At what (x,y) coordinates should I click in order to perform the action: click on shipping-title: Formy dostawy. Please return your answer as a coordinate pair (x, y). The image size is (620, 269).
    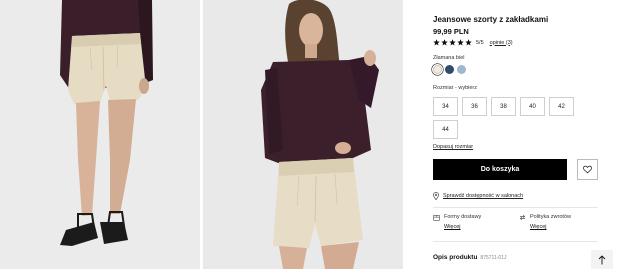
    Looking at the image, I should click on (463, 217).